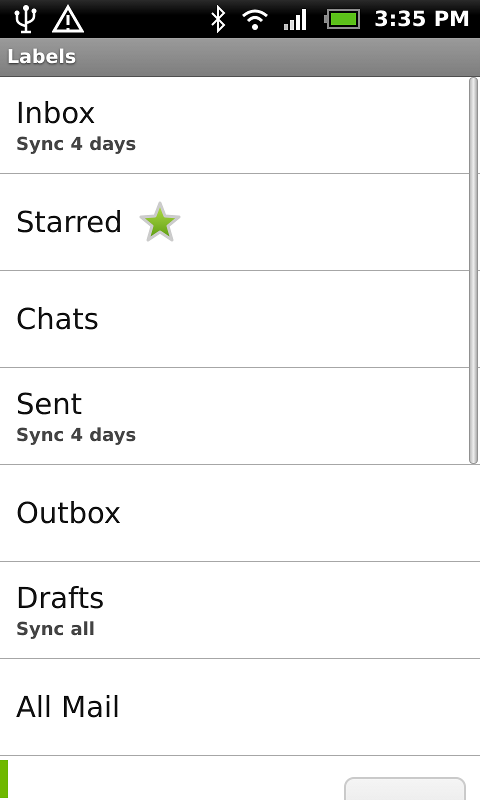 The height and width of the screenshot is (800, 480). I want to click on label-name: Inbox, so click(56, 113).